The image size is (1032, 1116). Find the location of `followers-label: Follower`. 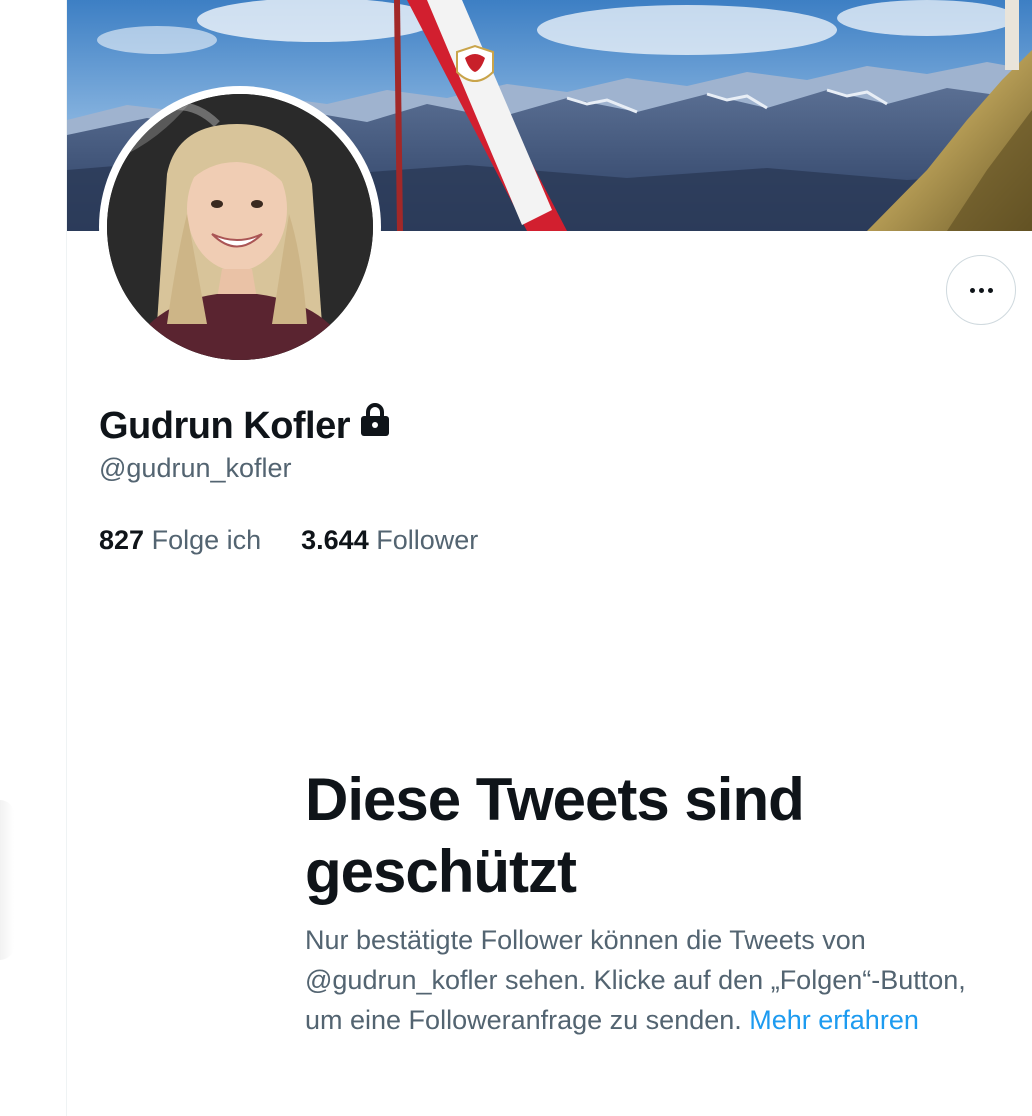

followers-label: Follower is located at coordinates (427, 540).